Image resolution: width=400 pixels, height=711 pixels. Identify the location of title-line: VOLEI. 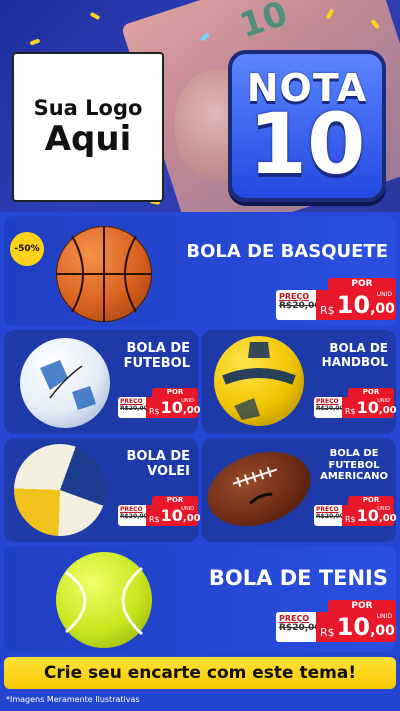
(168, 471).